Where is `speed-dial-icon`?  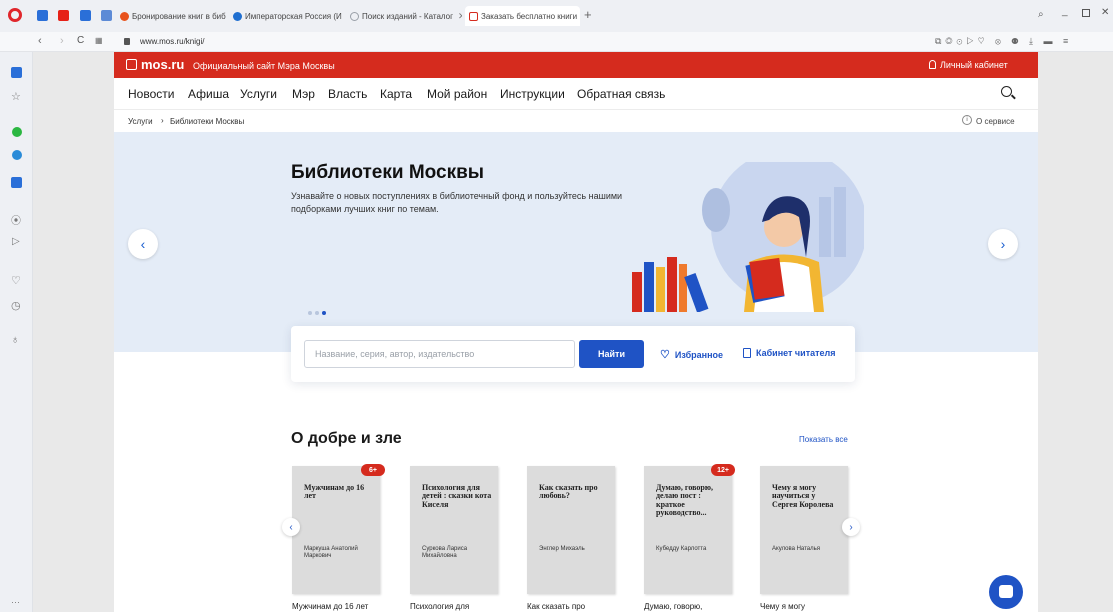
speed-dial-icon is located at coordinates (42, 15).